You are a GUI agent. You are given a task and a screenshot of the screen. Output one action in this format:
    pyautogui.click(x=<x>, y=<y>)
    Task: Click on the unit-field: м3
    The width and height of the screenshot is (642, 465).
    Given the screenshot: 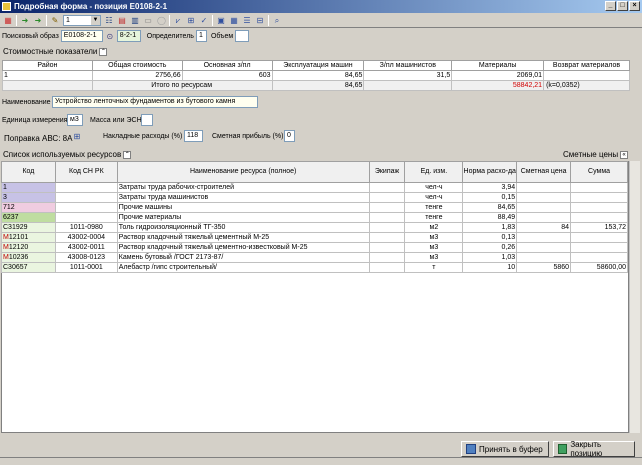 What is the action you would take?
    pyautogui.click(x=75, y=120)
    